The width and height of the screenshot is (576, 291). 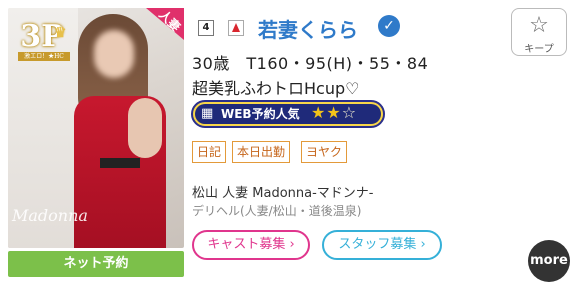 I want to click on tag-working-today: 本日出勤, so click(x=261, y=152).